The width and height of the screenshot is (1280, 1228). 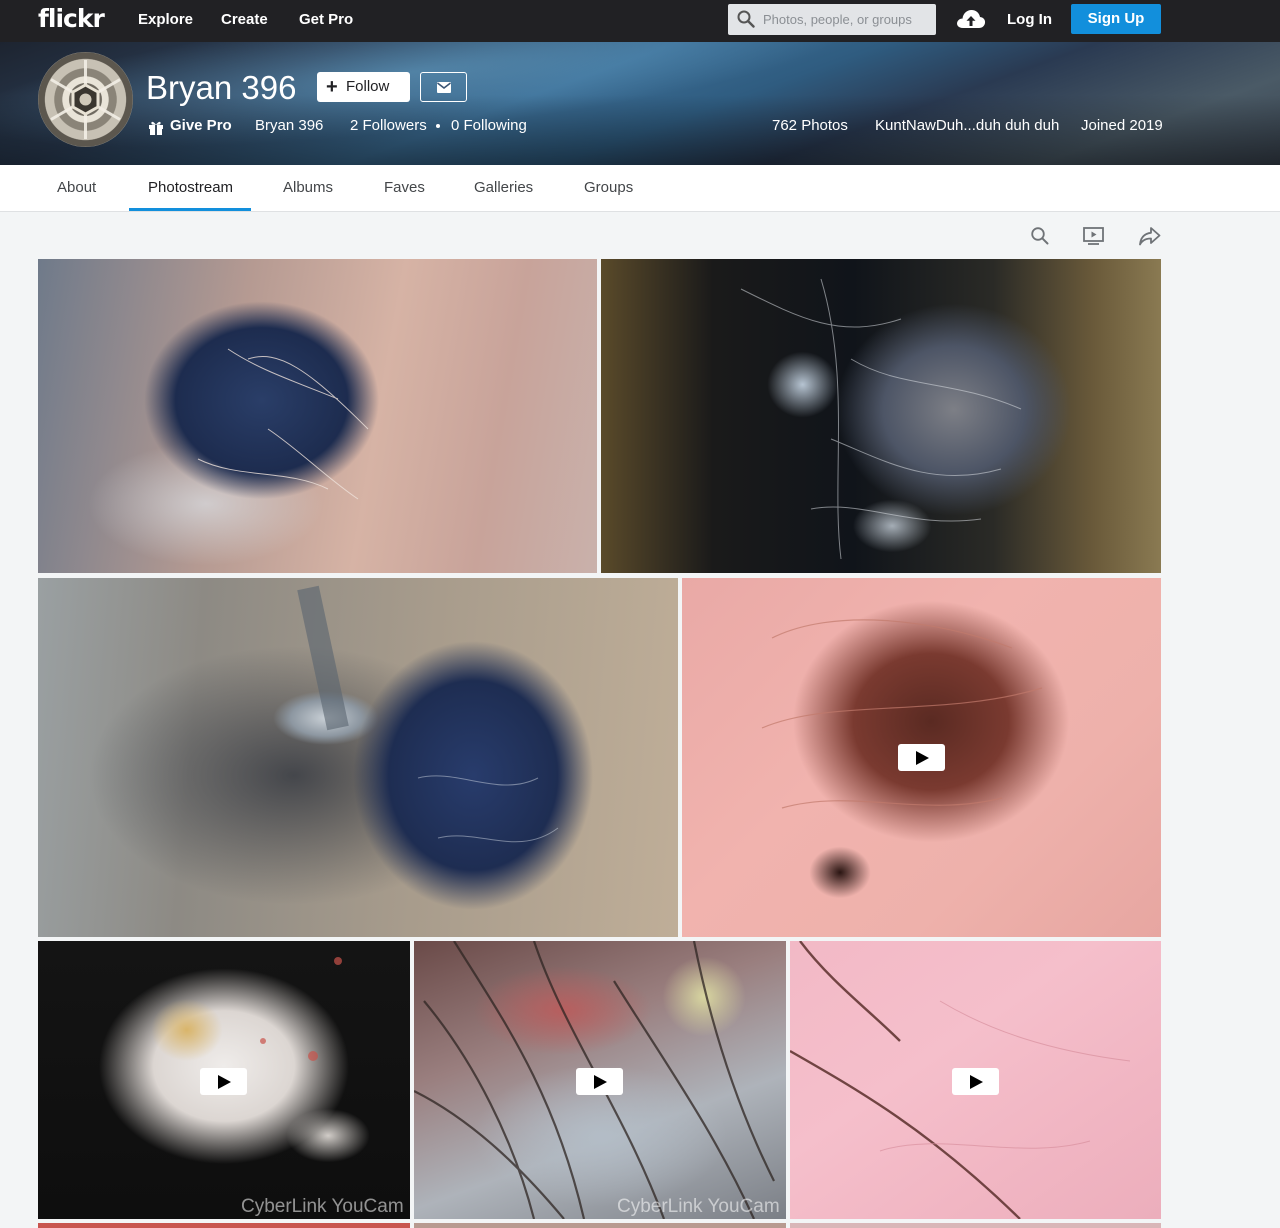 I want to click on flickr-logo: flickr, so click(x=71, y=19).